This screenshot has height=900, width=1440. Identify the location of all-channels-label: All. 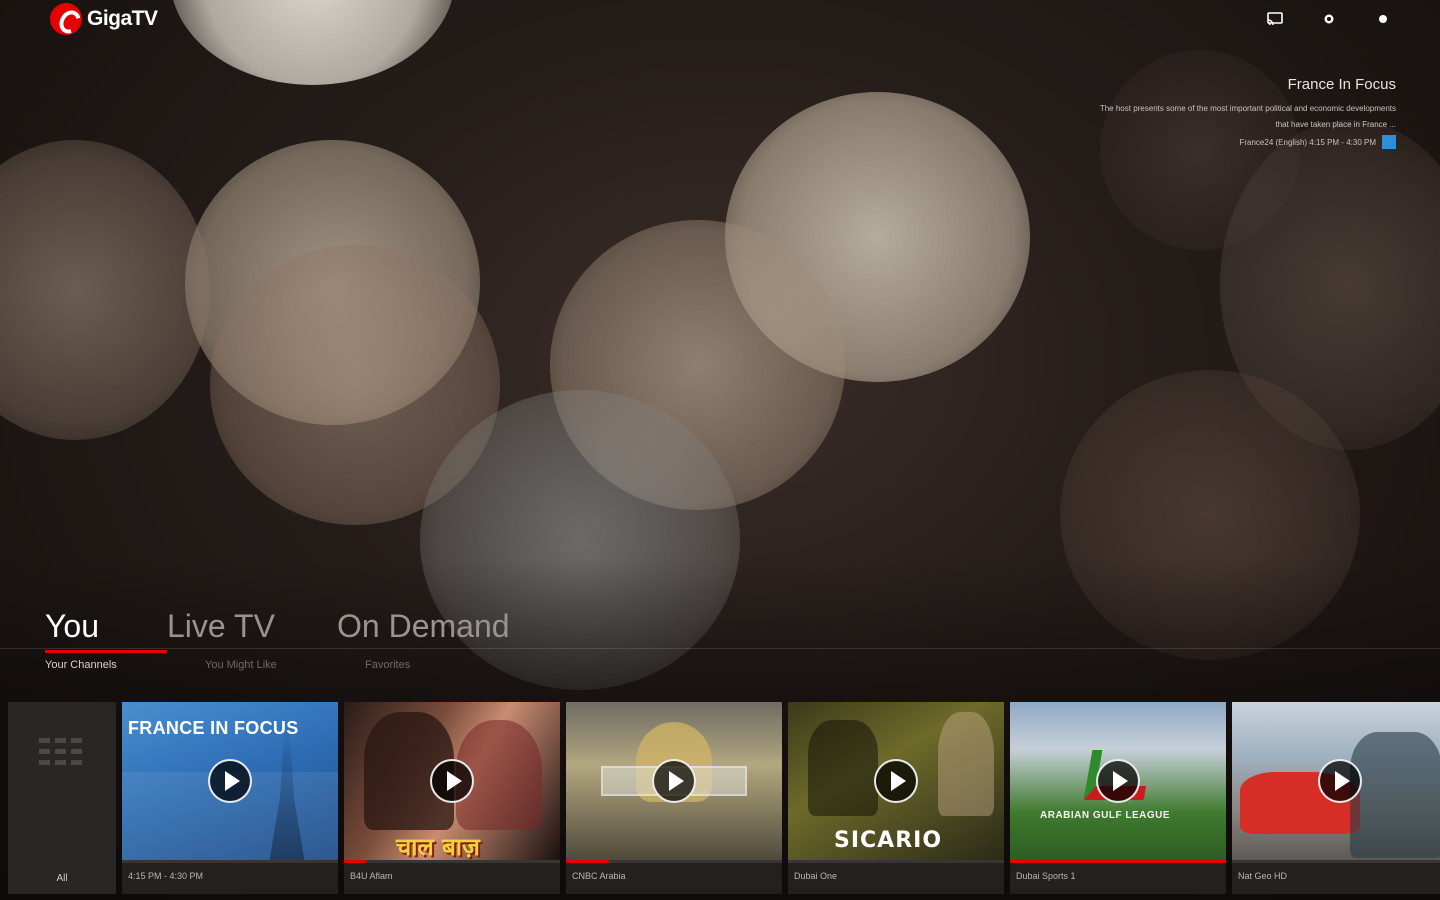
(62, 878).